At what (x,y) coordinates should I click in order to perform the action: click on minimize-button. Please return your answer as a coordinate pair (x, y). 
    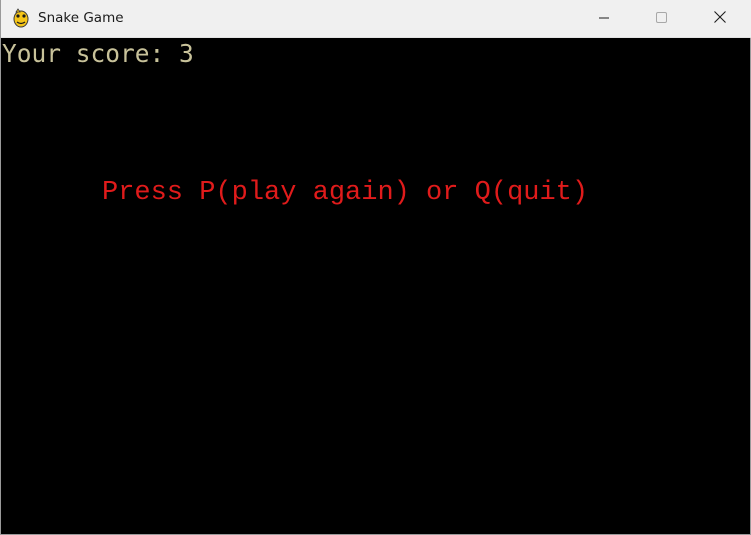
    Looking at the image, I should click on (604, 18).